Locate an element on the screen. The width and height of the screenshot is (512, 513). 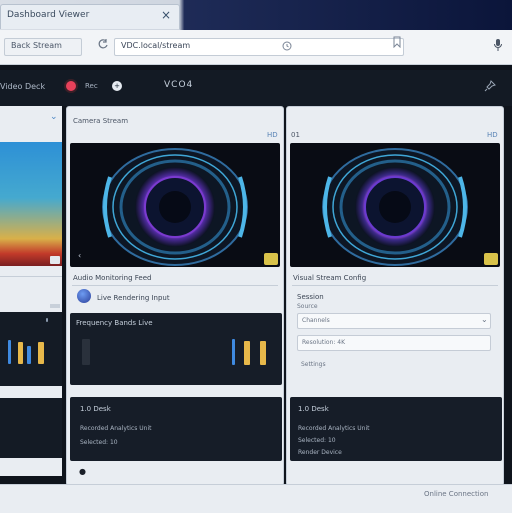
microphone-icon is located at coordinates (498, 46).